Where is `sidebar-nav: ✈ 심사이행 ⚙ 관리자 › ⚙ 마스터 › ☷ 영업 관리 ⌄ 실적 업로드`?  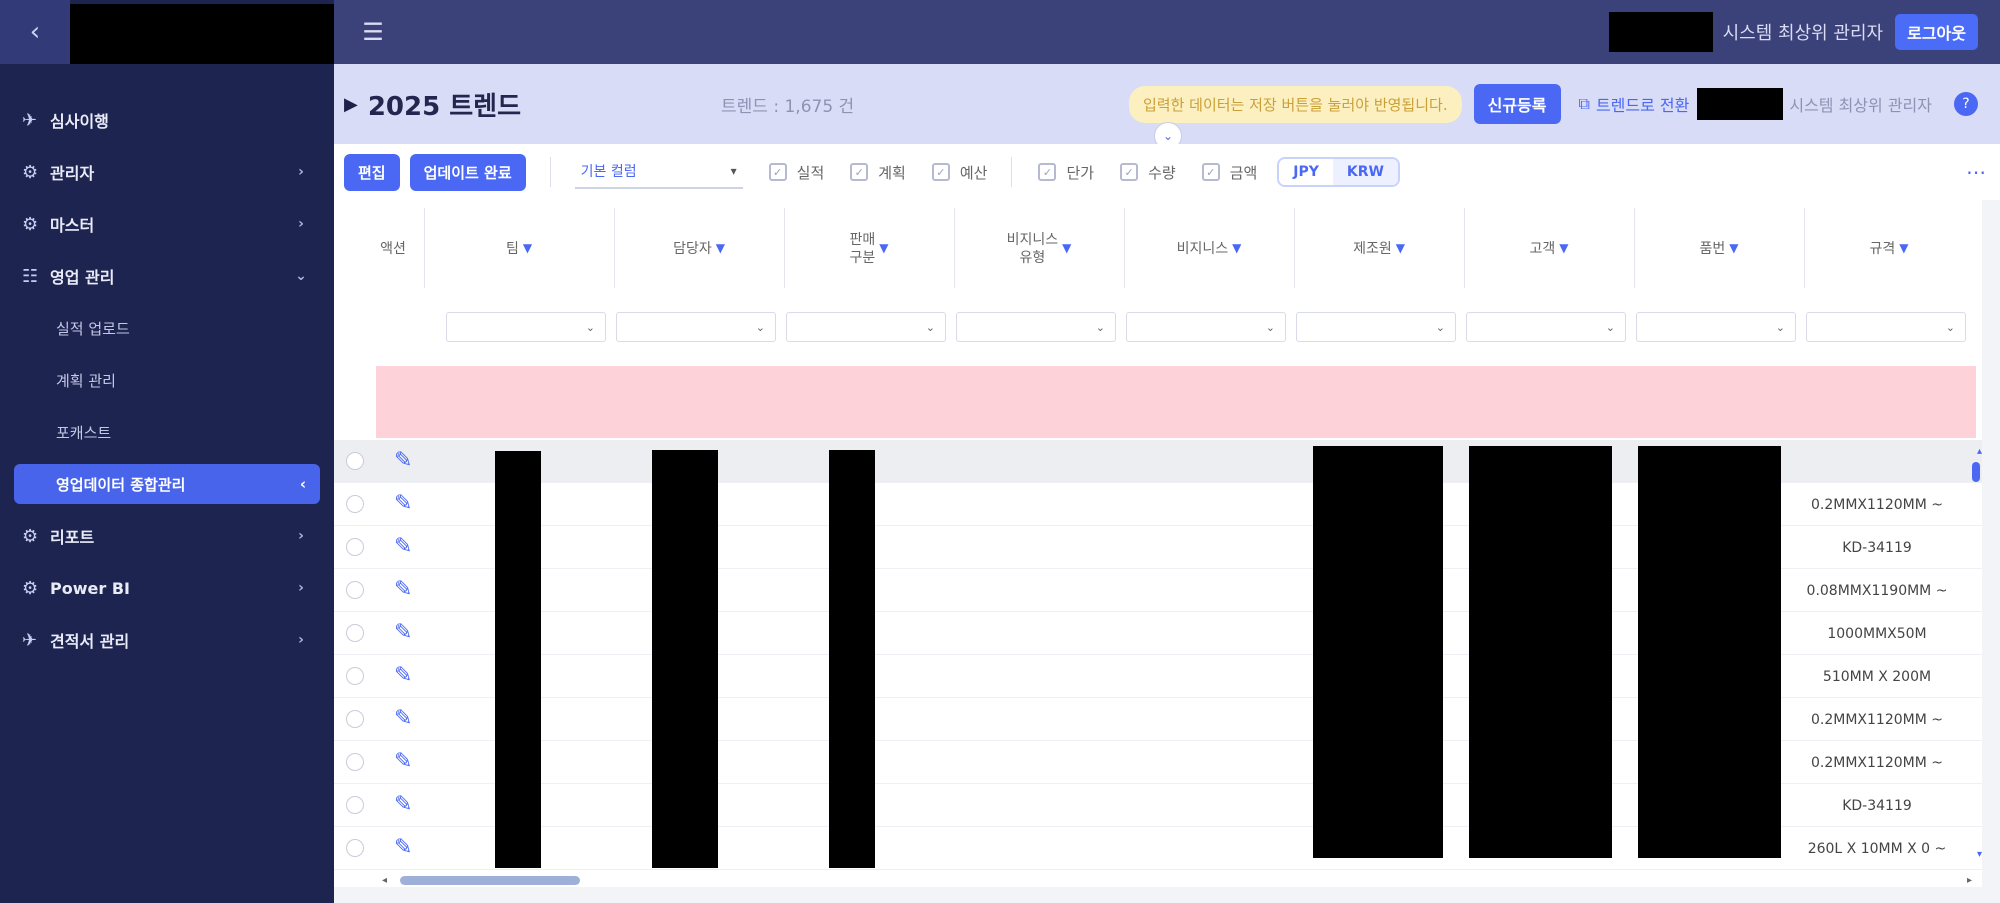
sidebar-nav: ✈ 심사이행 ⚙ 관리자 › ⚙ 마스터 › ☷ 영업 관리 ⌄ 실적 업로드 is located at coordinates (167, 365).